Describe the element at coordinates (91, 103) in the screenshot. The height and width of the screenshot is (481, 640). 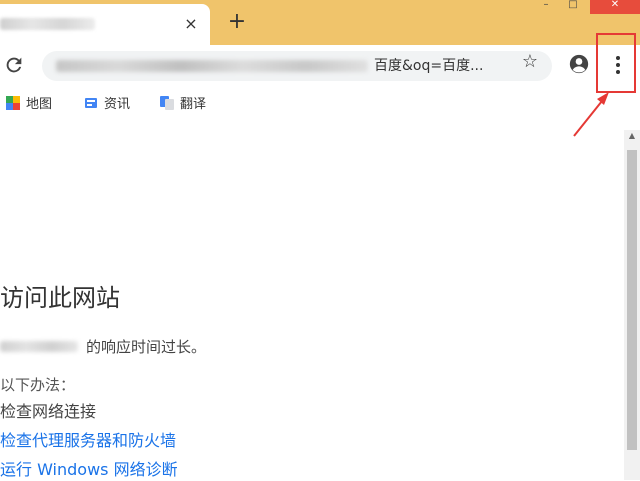
I see `news-icon` at that location.